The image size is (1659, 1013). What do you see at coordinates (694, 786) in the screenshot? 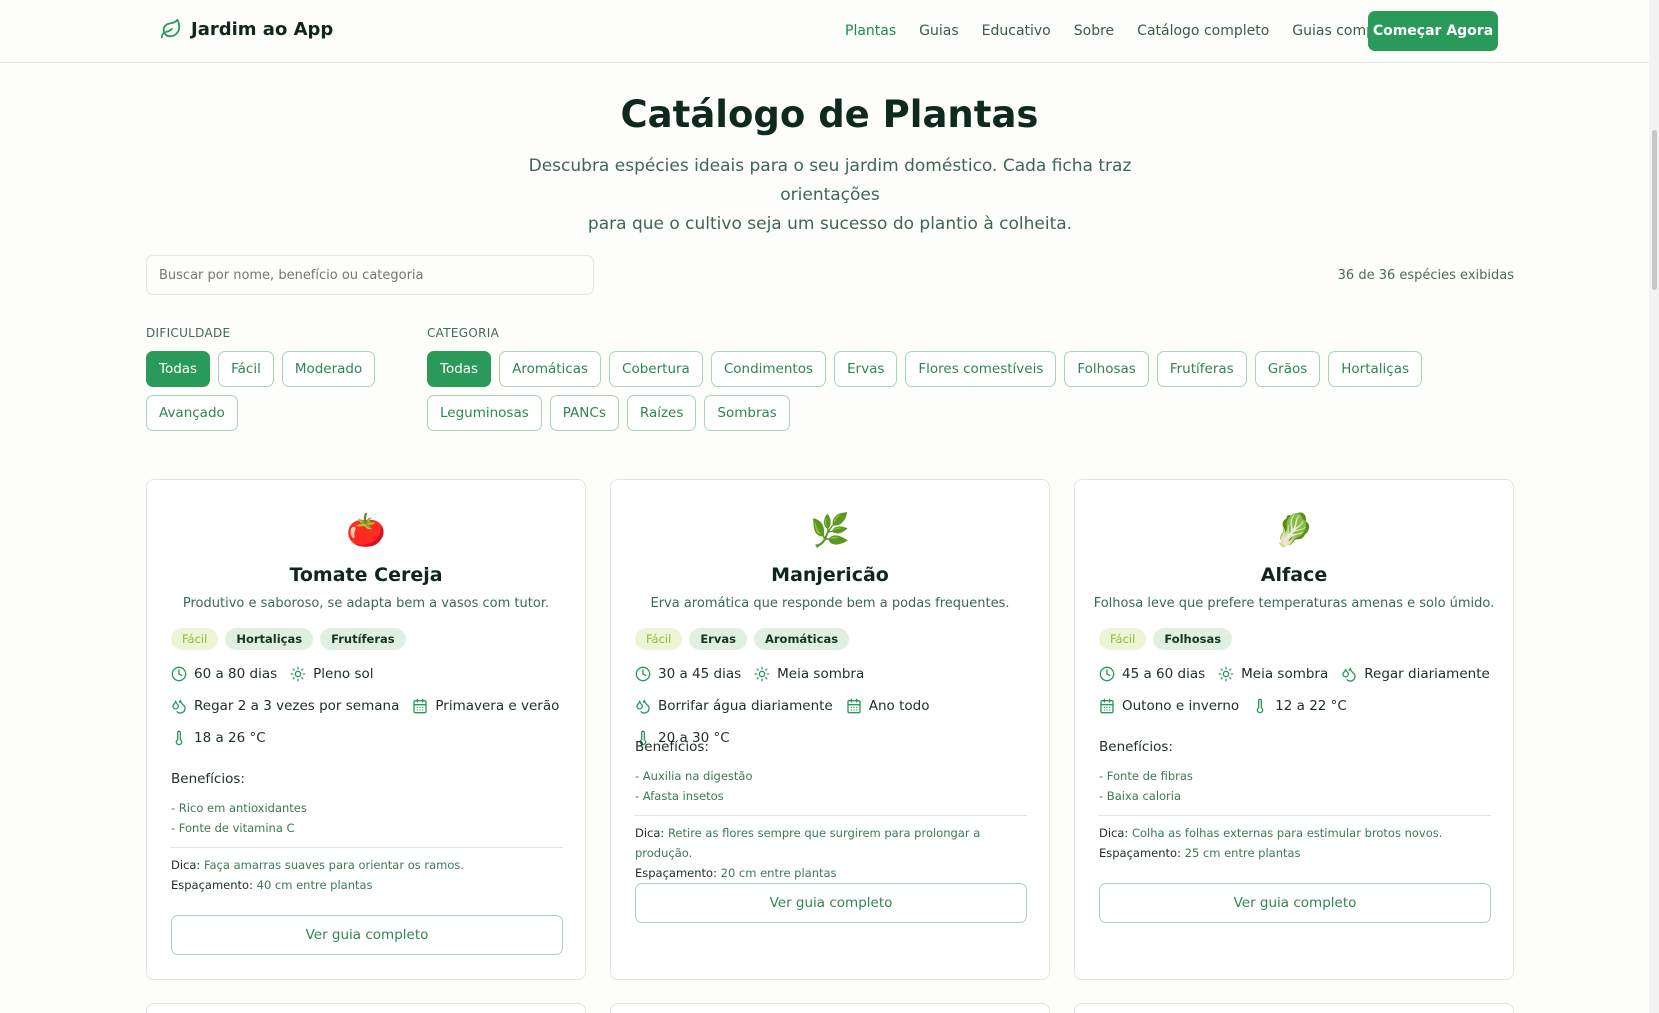
I see `benefits-list: - Auxilia na digestão - Afasta insetos` at bounding box center [694, 786].